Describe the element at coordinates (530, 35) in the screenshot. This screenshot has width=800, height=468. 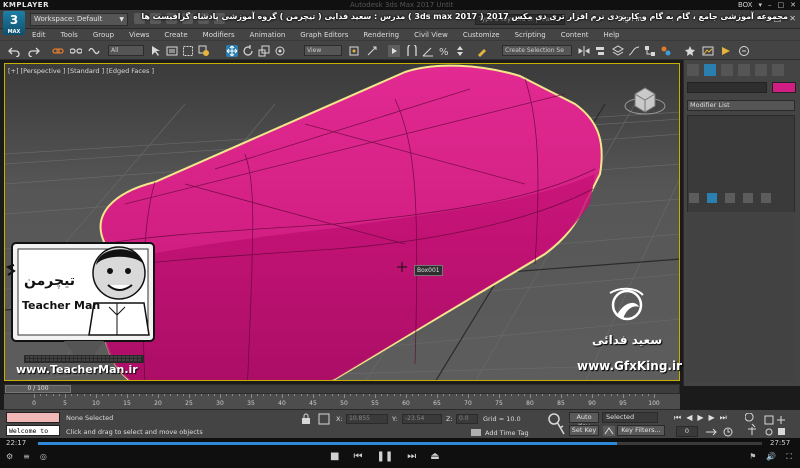
I see `menu-scripting: Scripting` at that location.